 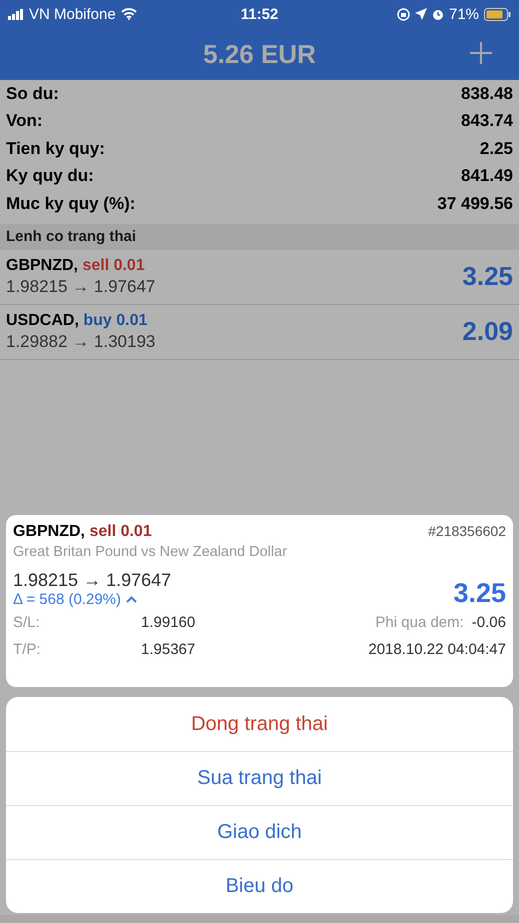 What do you see at coordinates (50, 176) in the screenshot?
I see `account-label: Ky quy du:` at bounding box center [50, 176].